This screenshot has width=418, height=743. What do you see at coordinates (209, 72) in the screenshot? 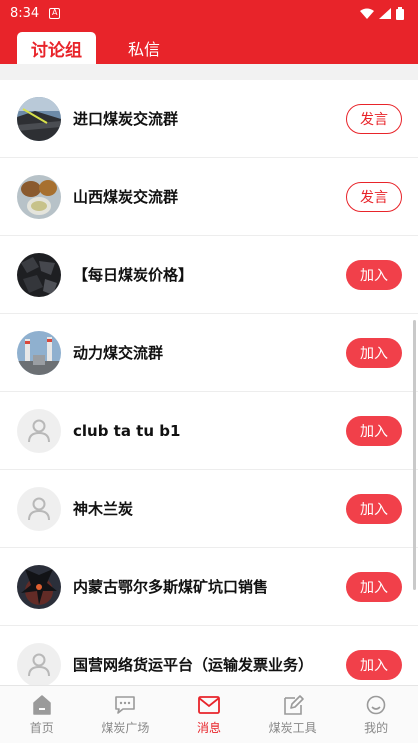
I see `spacer` at bounding box center [209, 72].